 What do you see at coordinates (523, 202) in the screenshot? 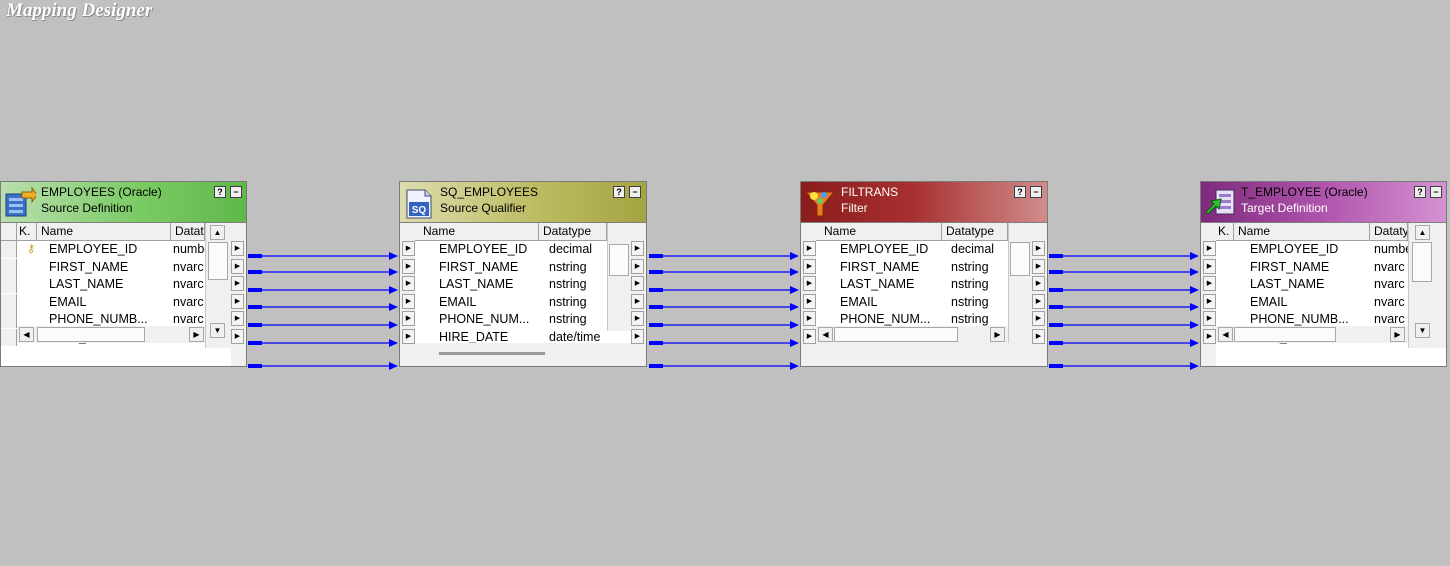
I see `transformation-header: SQ SQ_EMPLOYEES Source Qualifier ? −` at bounding box center [523, 202].